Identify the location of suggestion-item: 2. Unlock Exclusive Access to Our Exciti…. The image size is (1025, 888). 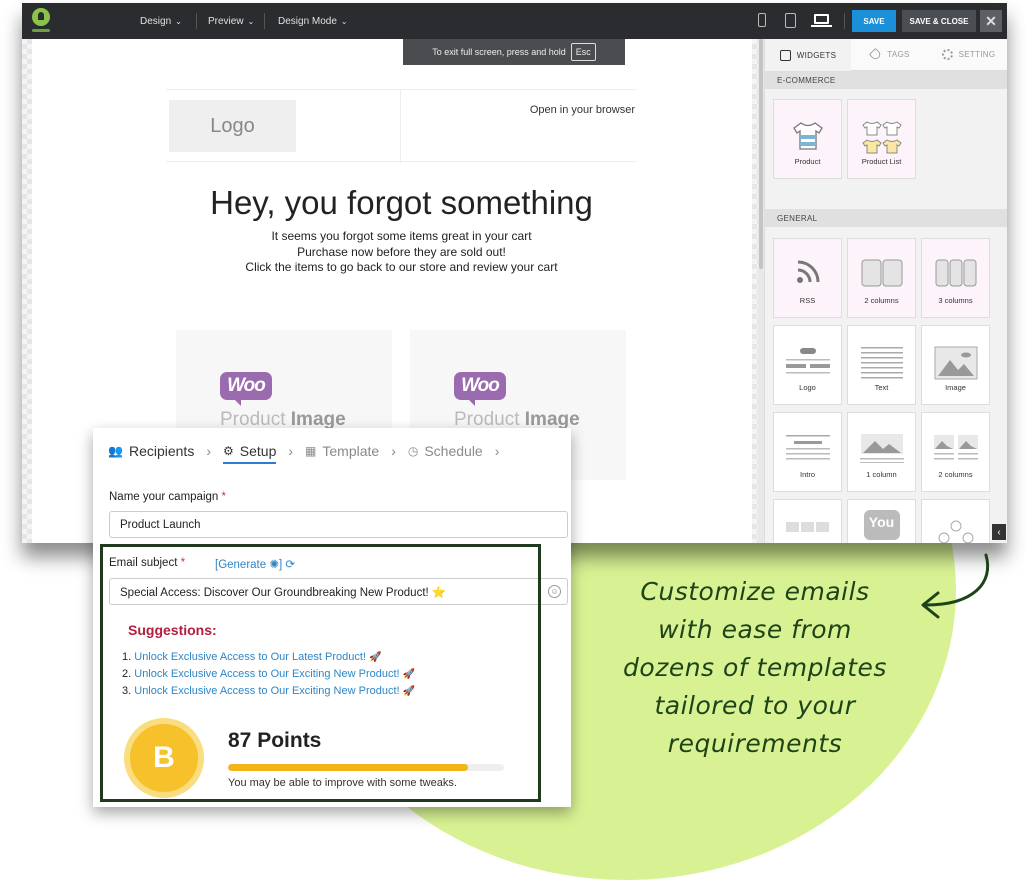
(268, 674).